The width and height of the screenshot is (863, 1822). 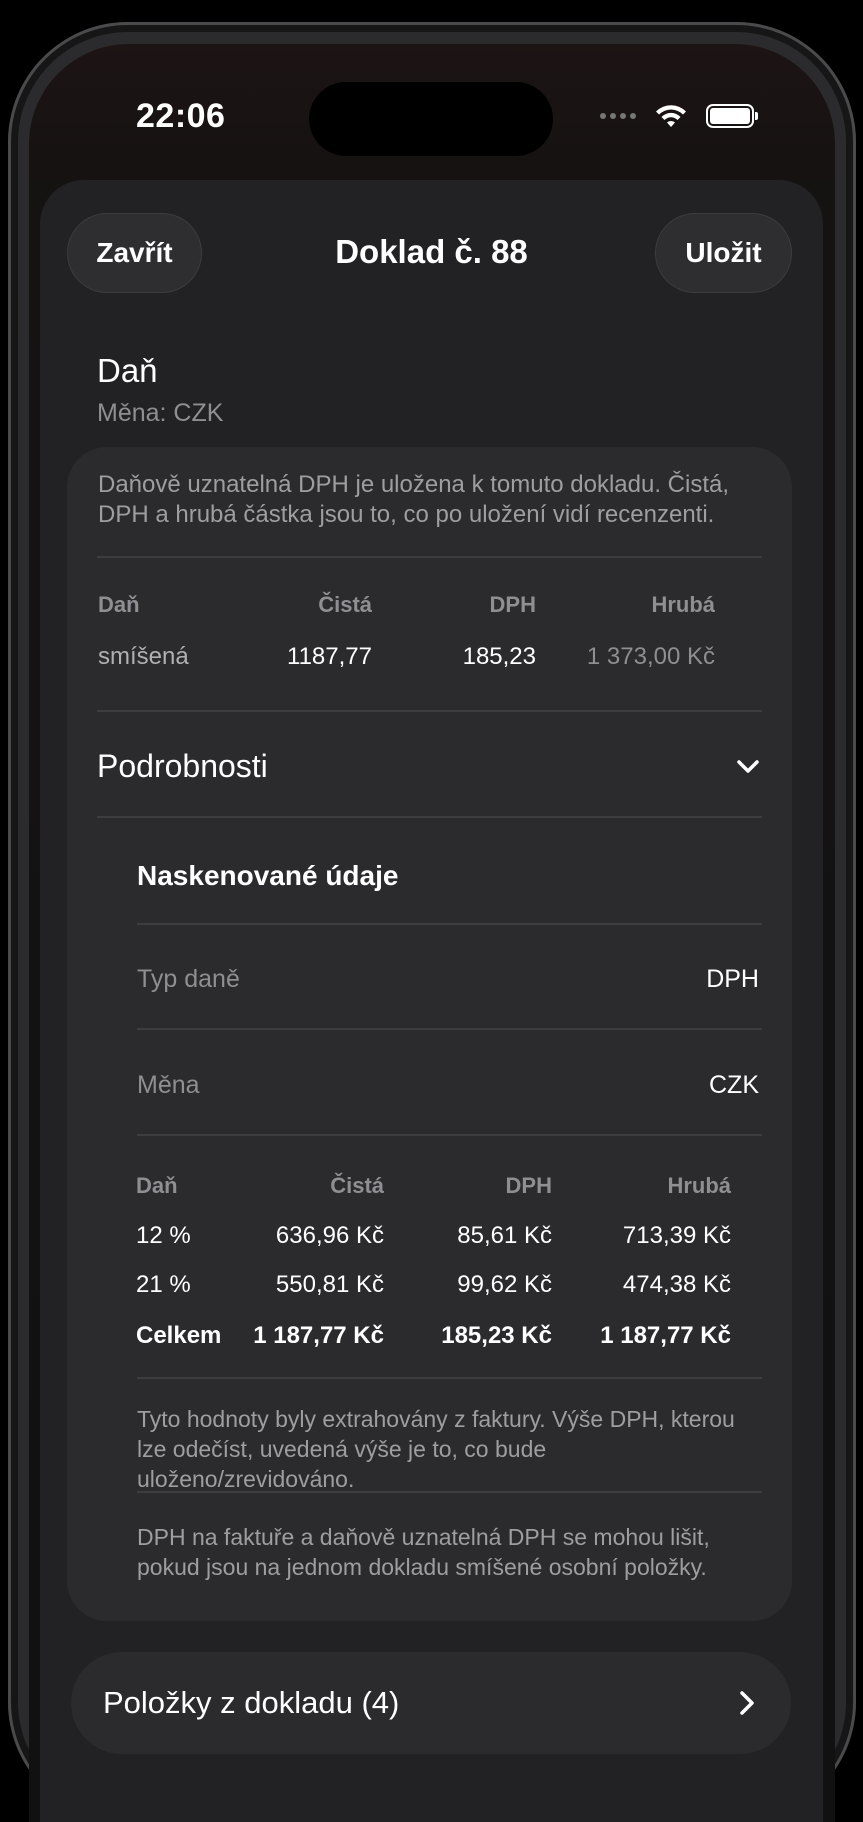 What do you see at coordinates (329, 1235) in the screenshot?
I see `cell-net: 636,96 Kč` at bounding box center [329, 1235].